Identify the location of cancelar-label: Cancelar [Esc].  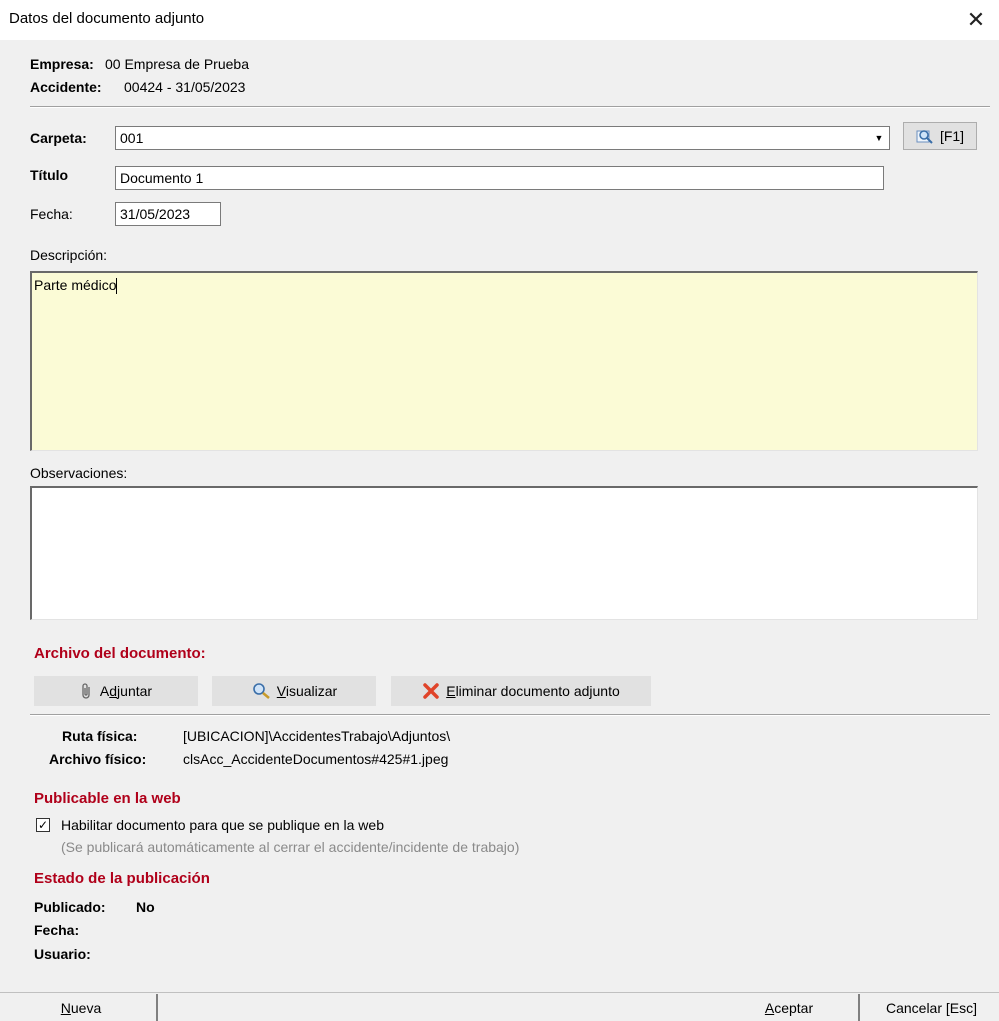
(931, 1008).